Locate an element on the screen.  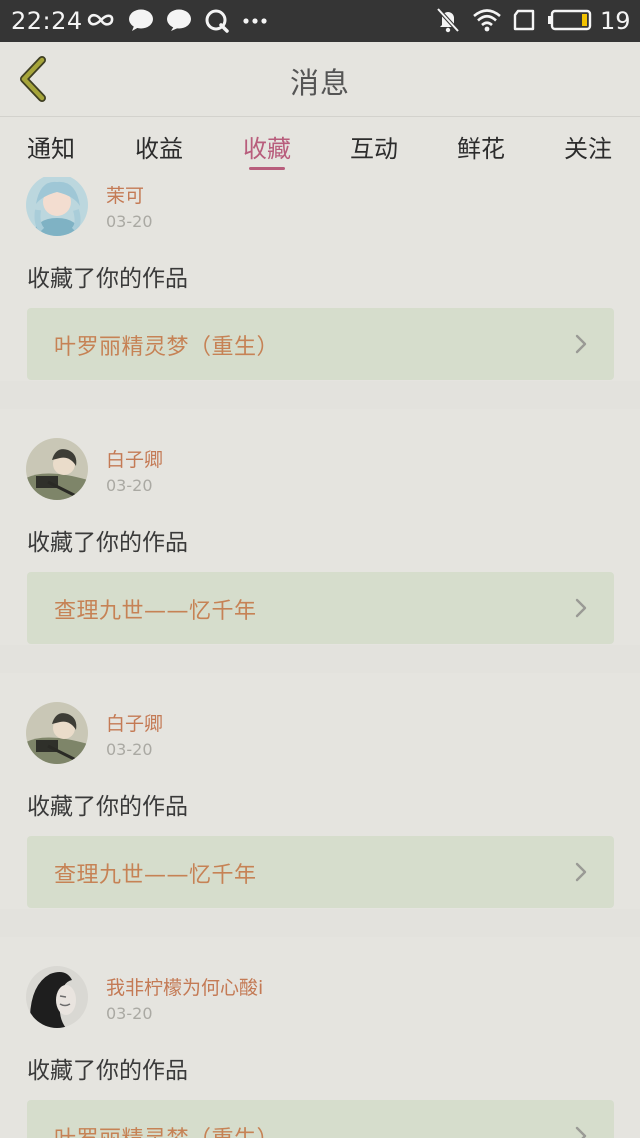
tab-notifications: 通知 is located at coordinates (51, 146).